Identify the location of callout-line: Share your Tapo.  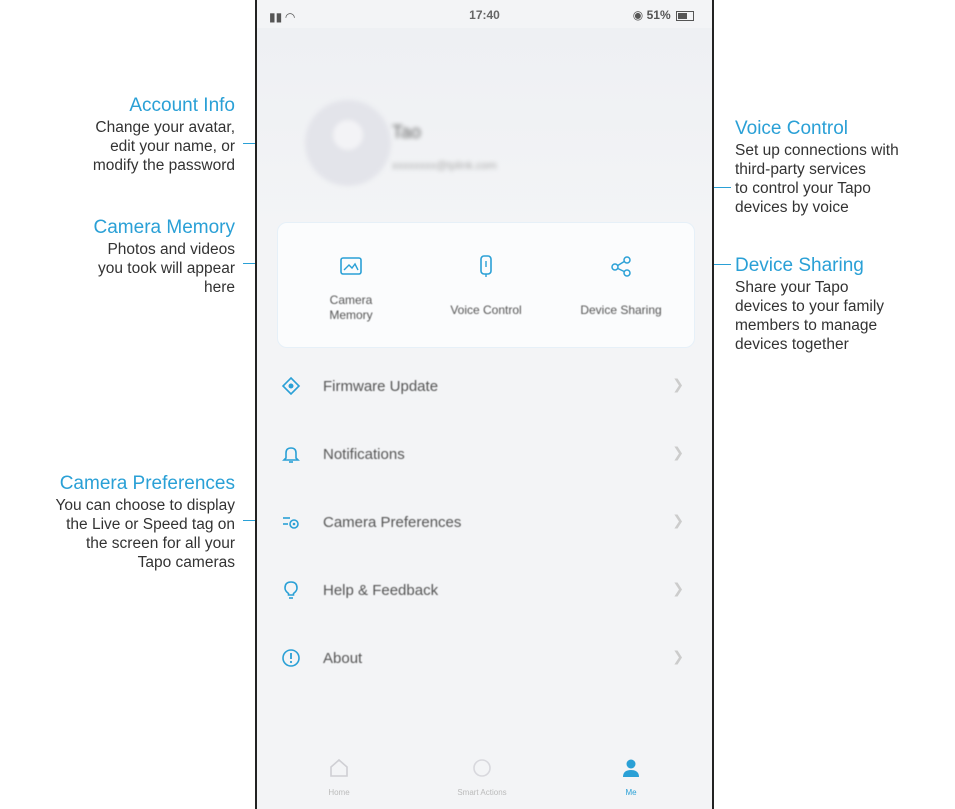
(792, 287).